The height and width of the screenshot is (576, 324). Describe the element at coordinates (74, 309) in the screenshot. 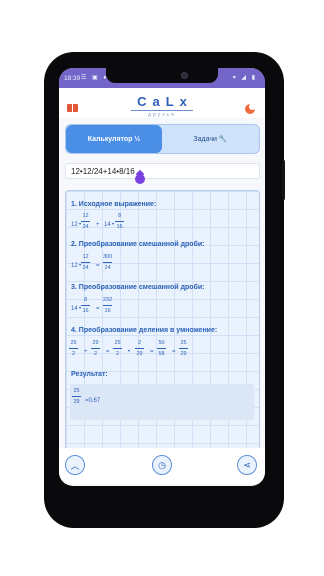

I see `step-3-whole: 14` at that location.